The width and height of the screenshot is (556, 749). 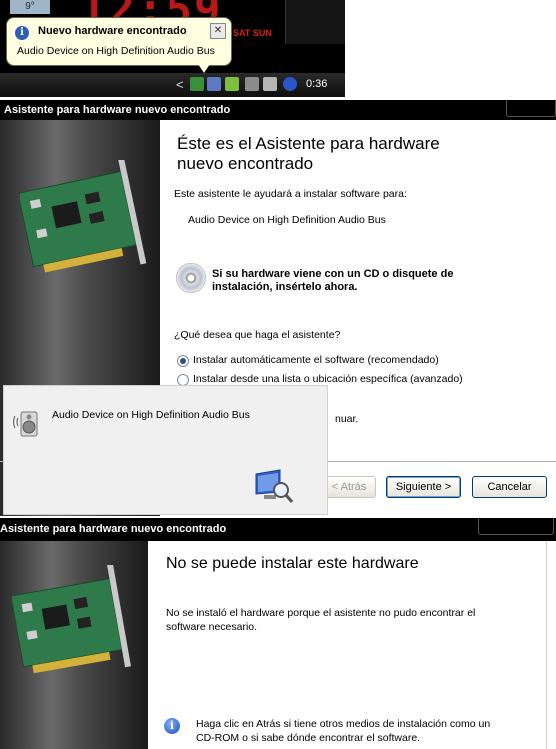 I want to click on wizard-sidebar, so click(x=74, y=645).